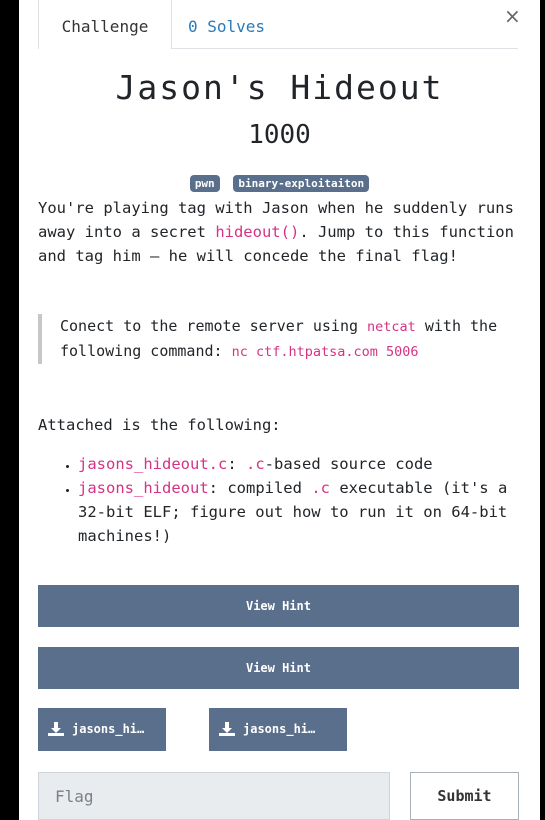 This screenshot has height=820, width=545. Describe the element at coordinates (214, 796) in the screenshot. I see `flag-input` at that location.